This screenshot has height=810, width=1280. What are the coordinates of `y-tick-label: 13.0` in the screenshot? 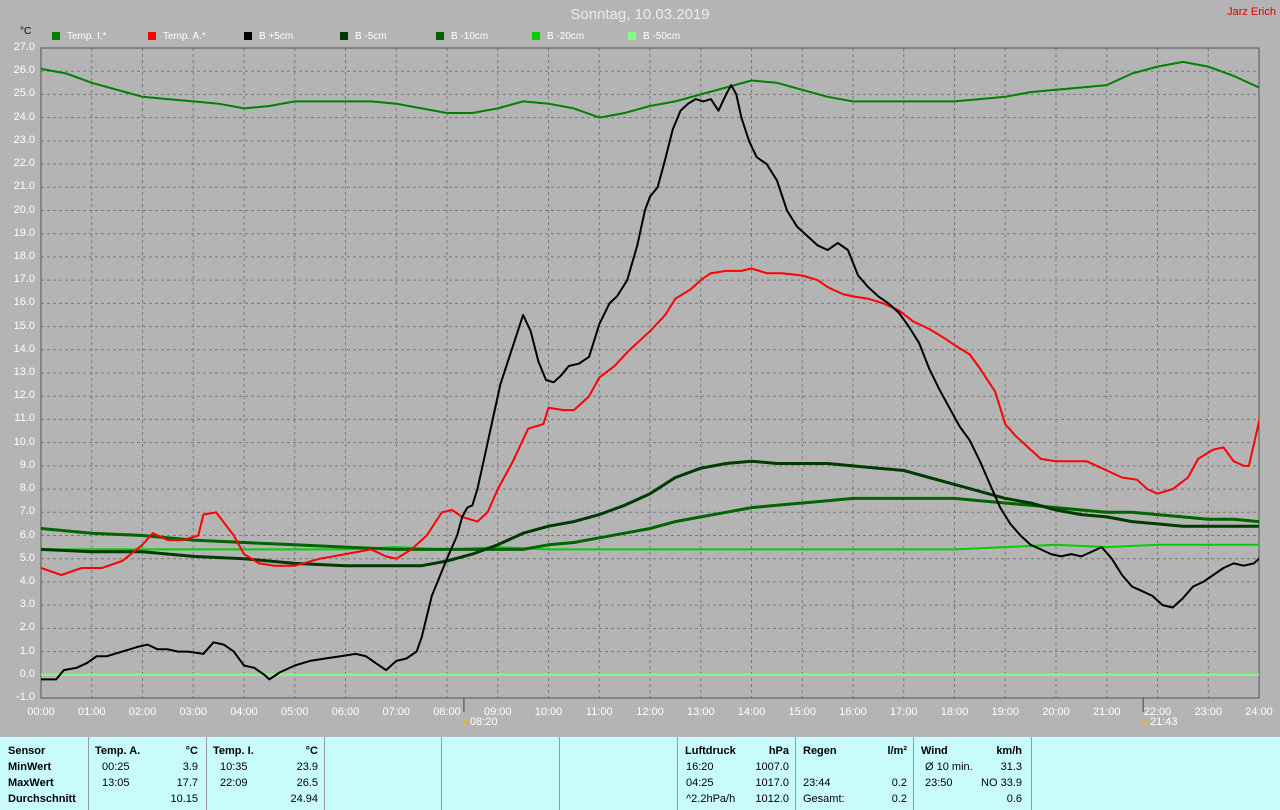 It's located at (24, 372).